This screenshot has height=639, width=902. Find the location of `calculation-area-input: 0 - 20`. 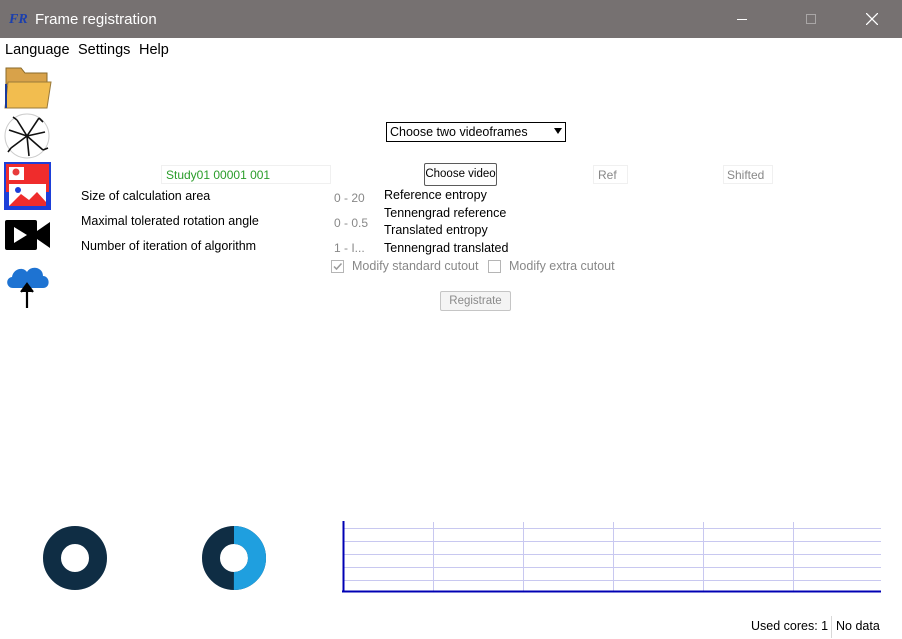

calculation-area-input: 0 - 20 is located at coordinates (354, 199).